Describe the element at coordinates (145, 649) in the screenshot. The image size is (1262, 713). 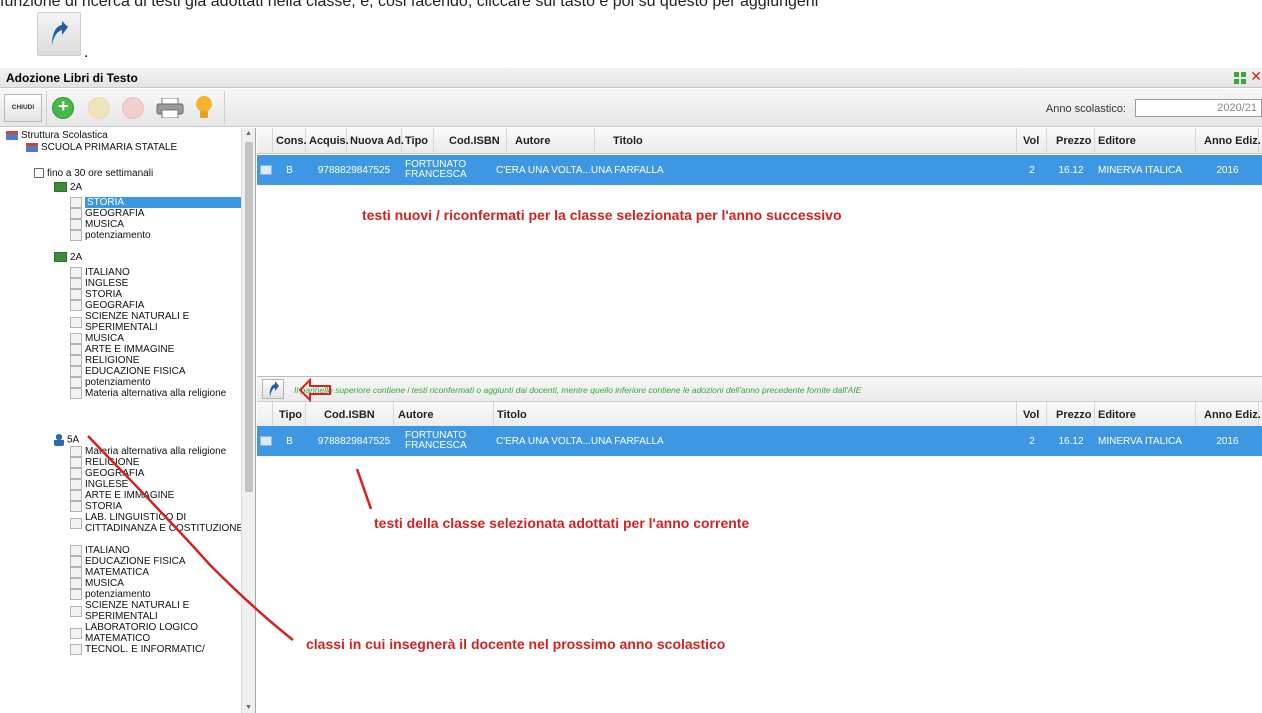
I see `subject-label: TECNOL. E INFORMATIC/` at that location.